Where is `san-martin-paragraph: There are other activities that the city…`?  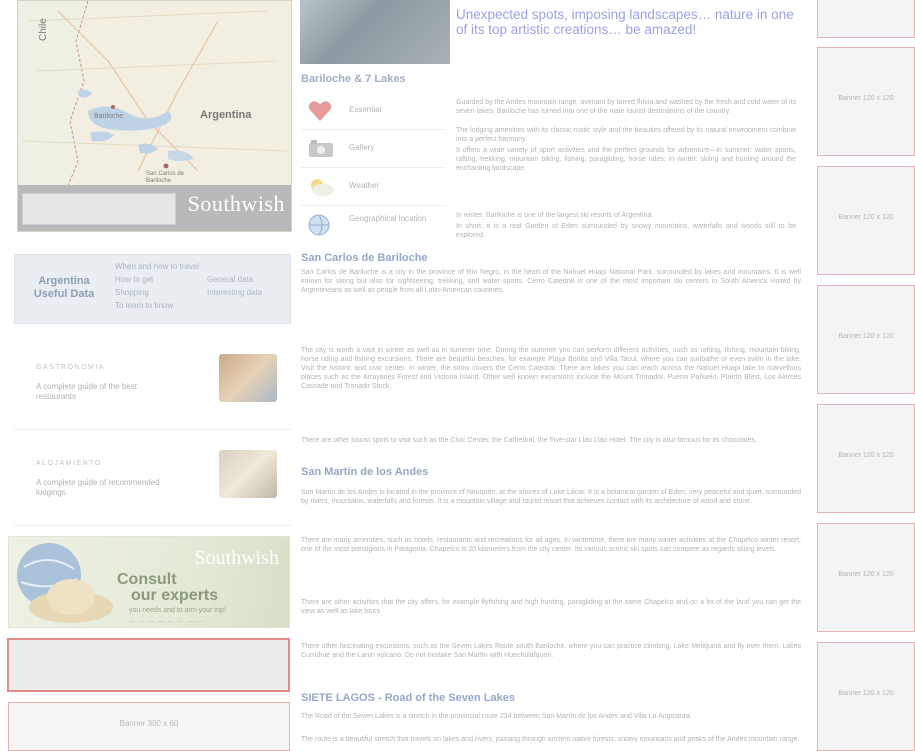 san-martin-paragraph: There are other activities that the city… is located at coordinates (551, 607).